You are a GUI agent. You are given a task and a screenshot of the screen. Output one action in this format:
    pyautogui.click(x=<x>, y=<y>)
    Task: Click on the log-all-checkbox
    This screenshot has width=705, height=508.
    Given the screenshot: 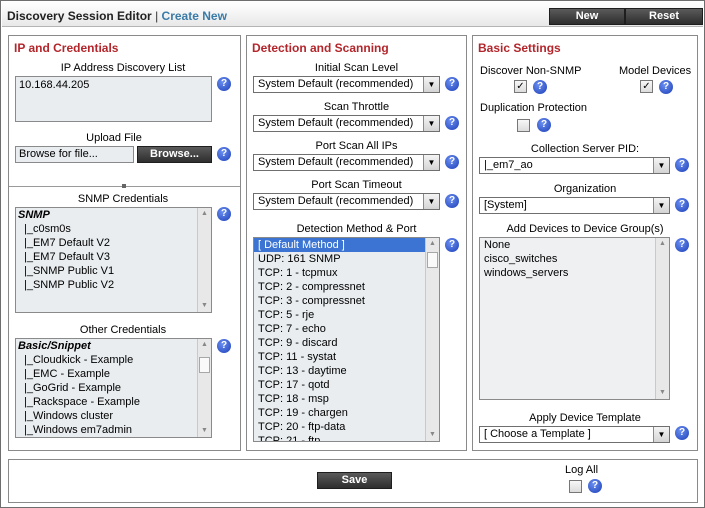 What is the action you would take?
    pyautogui.click(x=575, y=486)
    